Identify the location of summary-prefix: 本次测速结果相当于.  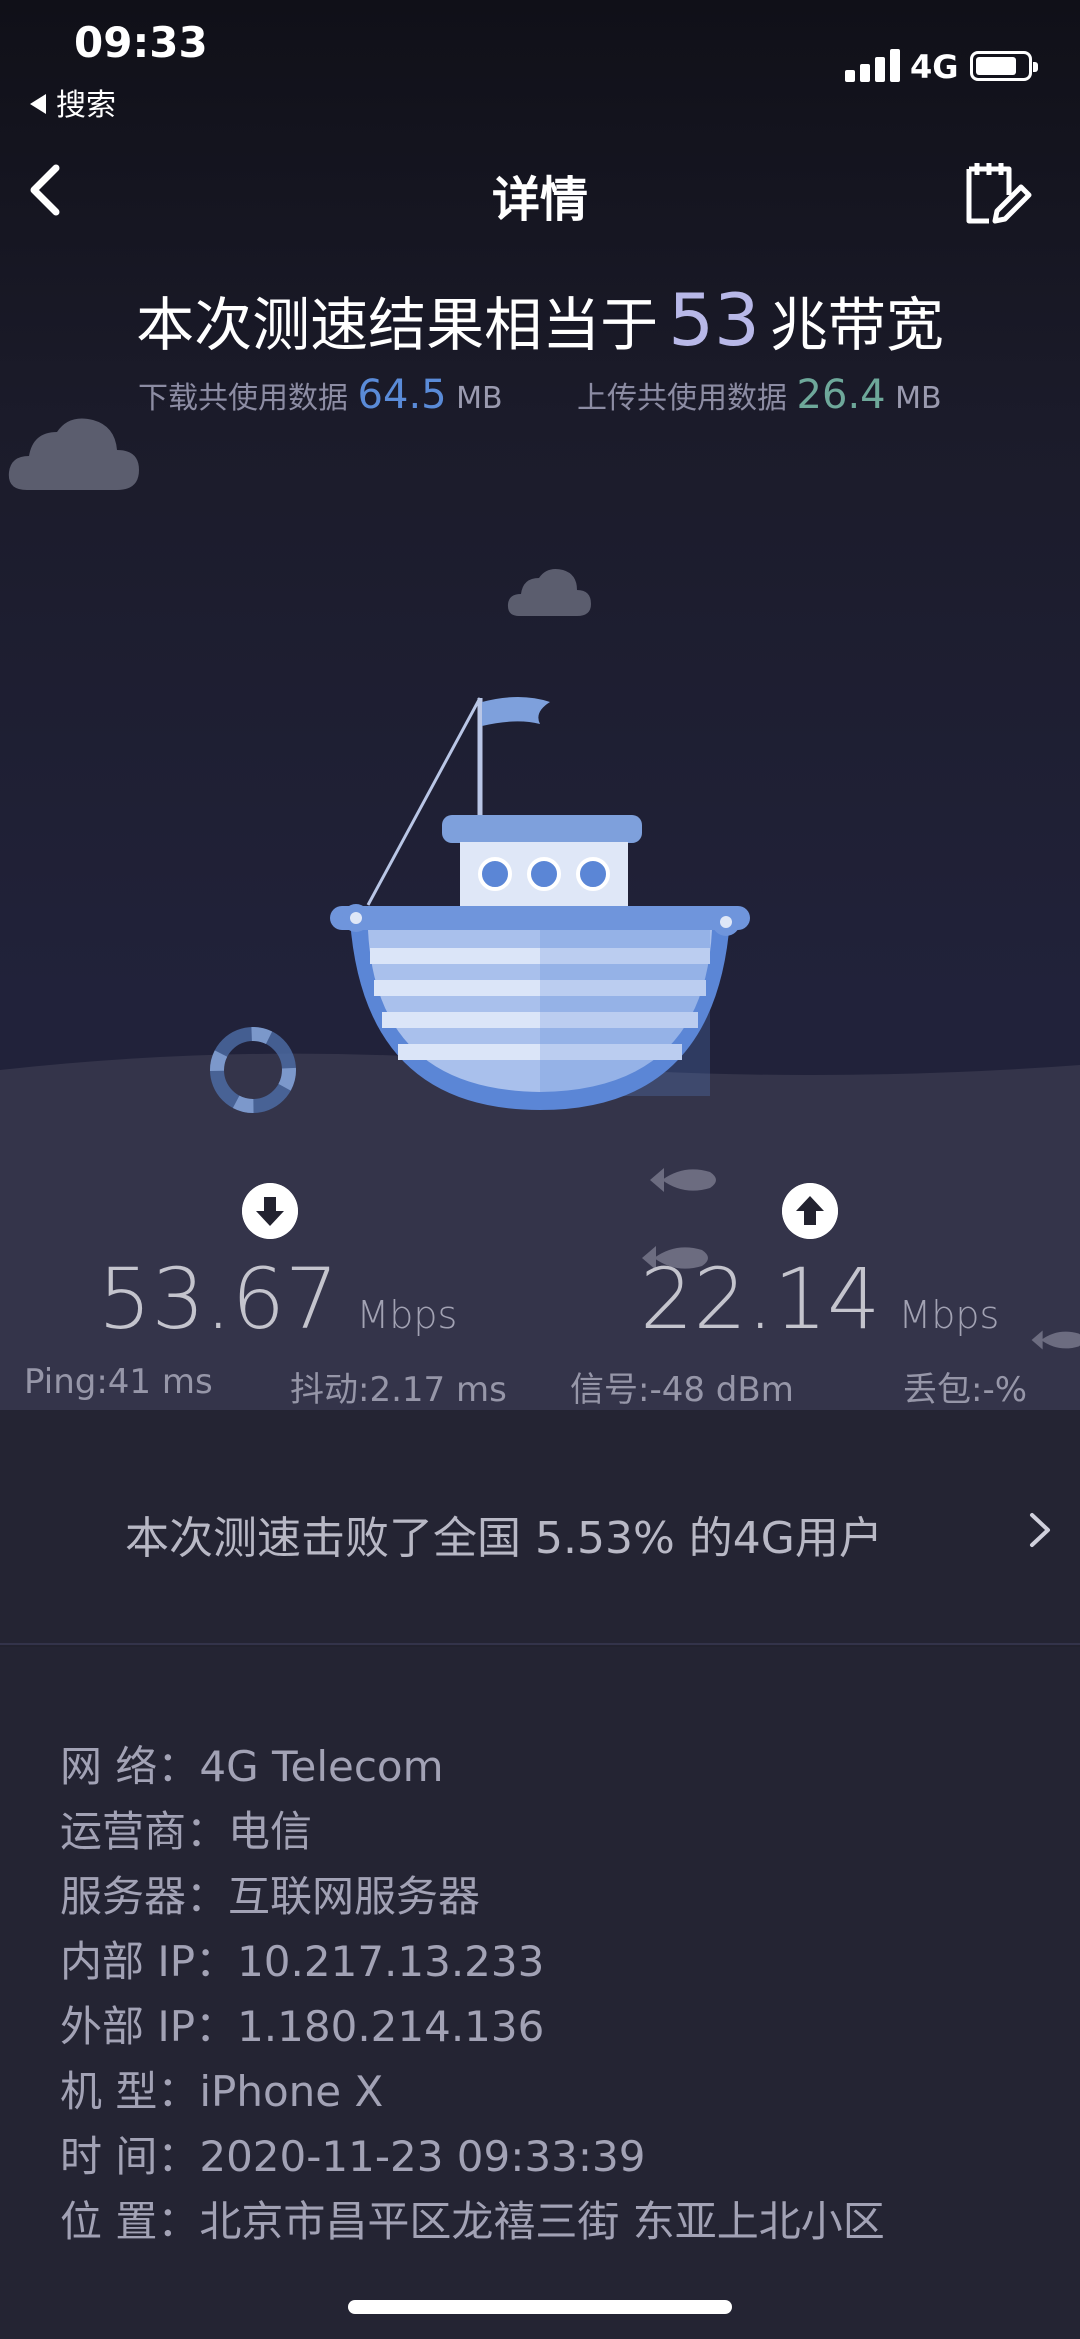
(397, 325).